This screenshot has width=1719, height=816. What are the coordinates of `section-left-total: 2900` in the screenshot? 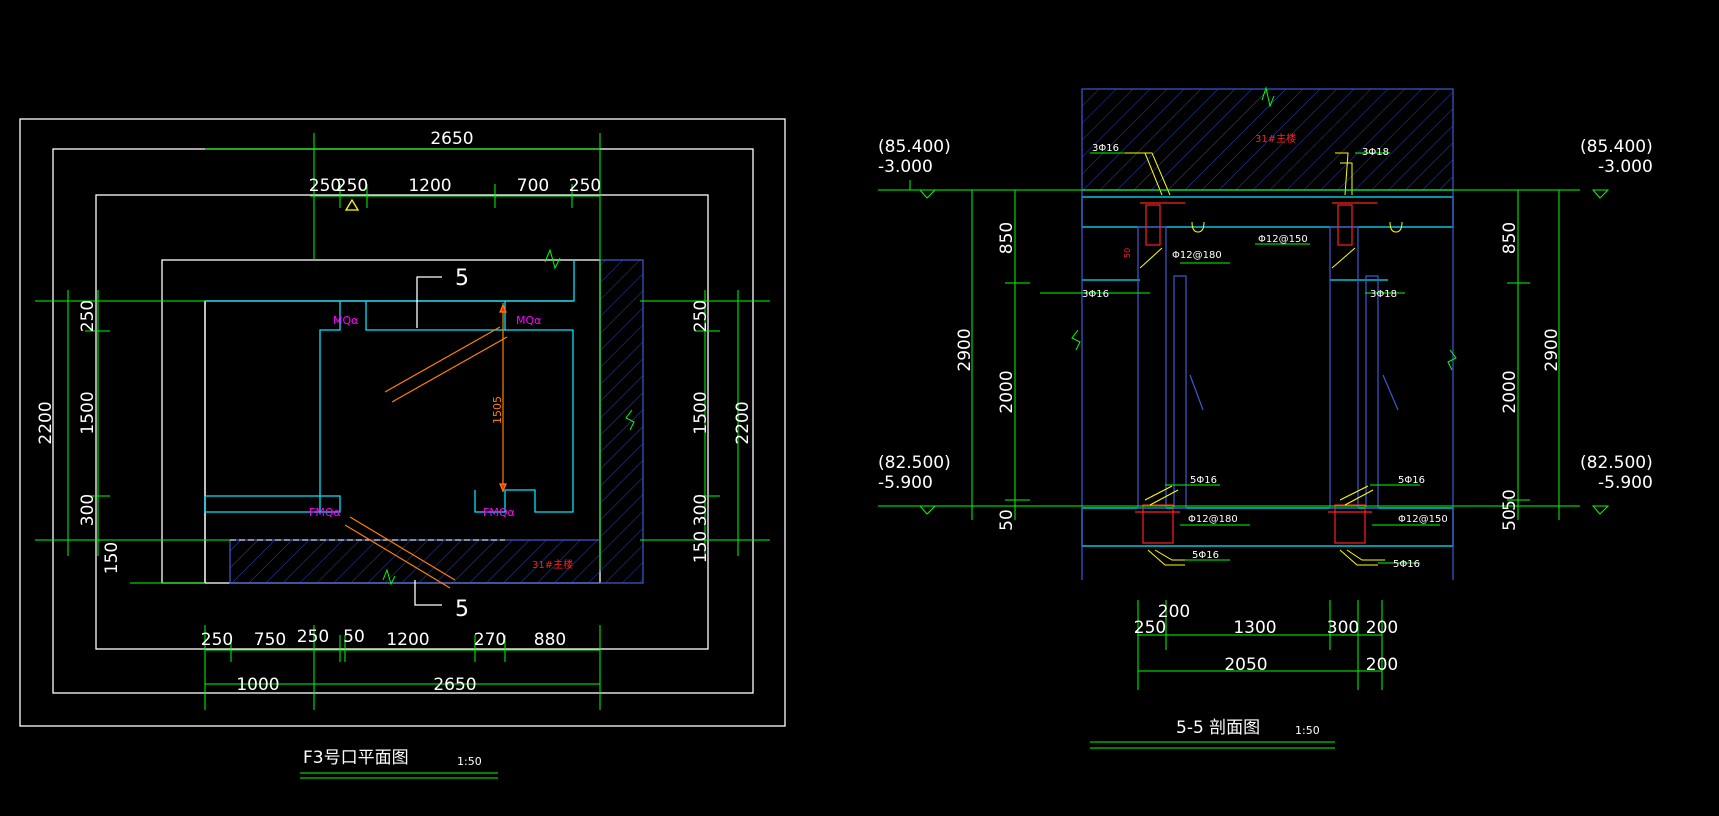 It's located at (965, 349).